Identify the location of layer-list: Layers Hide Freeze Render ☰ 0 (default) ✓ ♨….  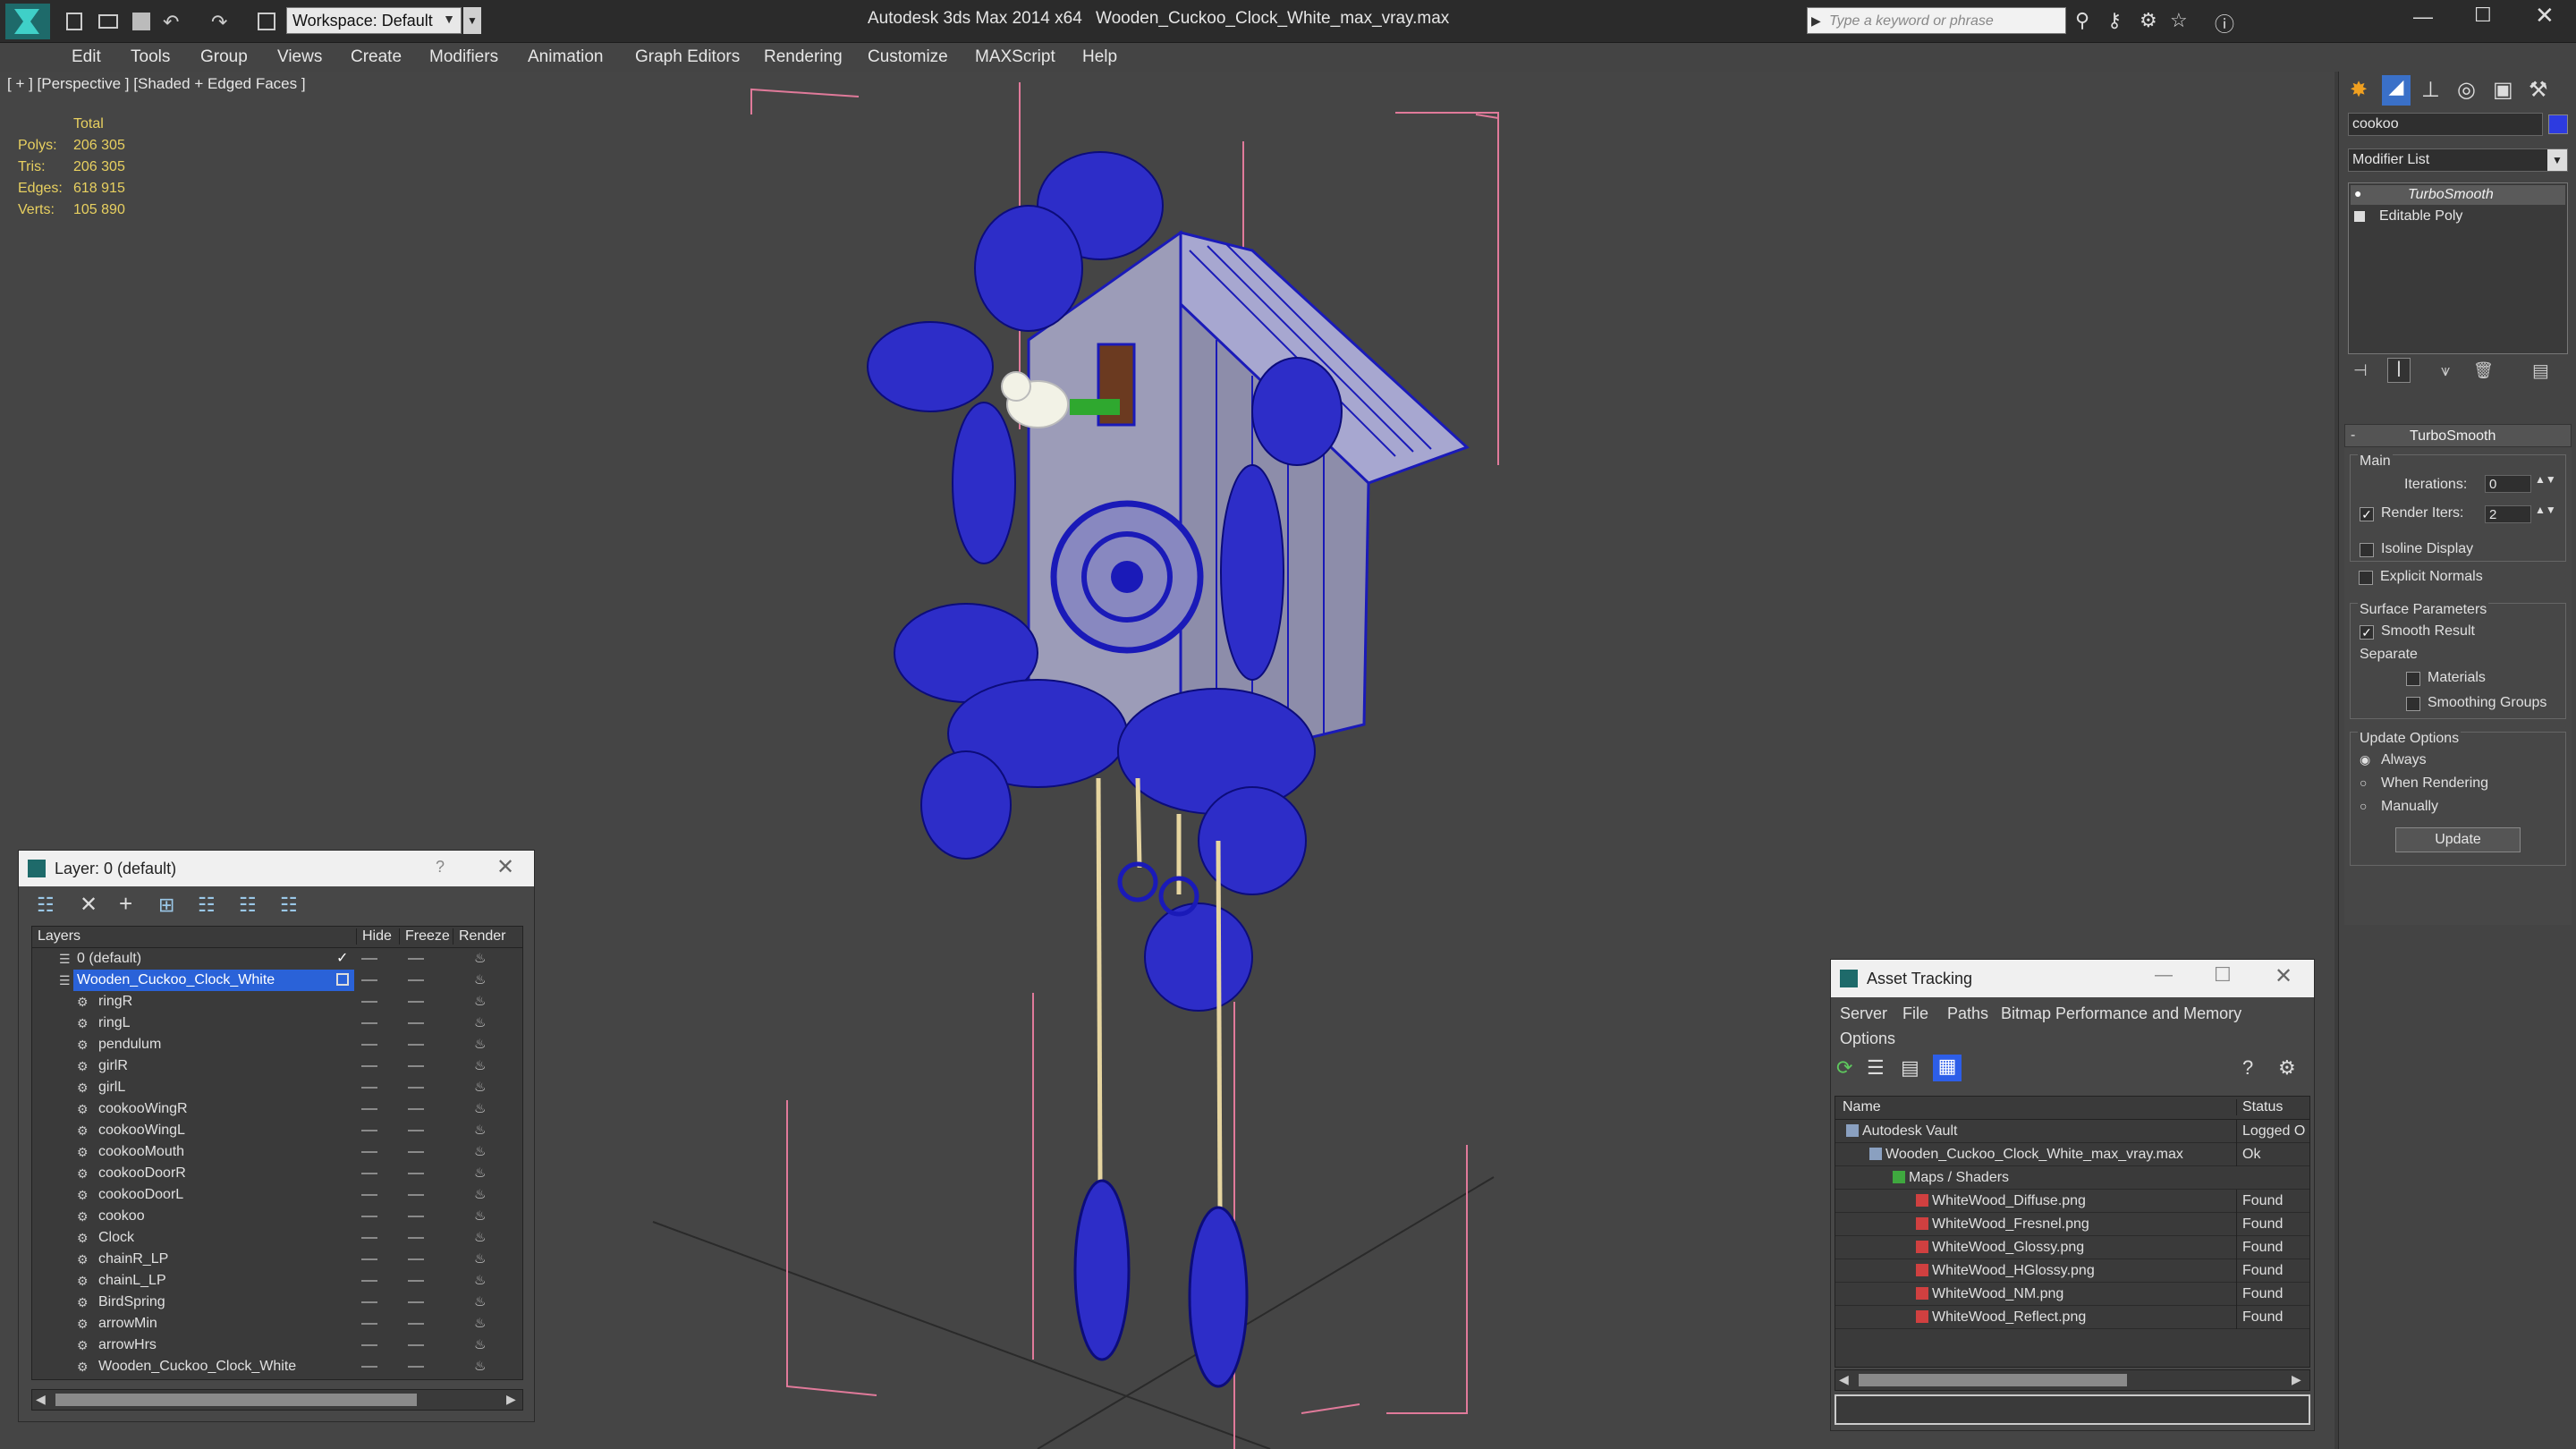
(277, 1153).